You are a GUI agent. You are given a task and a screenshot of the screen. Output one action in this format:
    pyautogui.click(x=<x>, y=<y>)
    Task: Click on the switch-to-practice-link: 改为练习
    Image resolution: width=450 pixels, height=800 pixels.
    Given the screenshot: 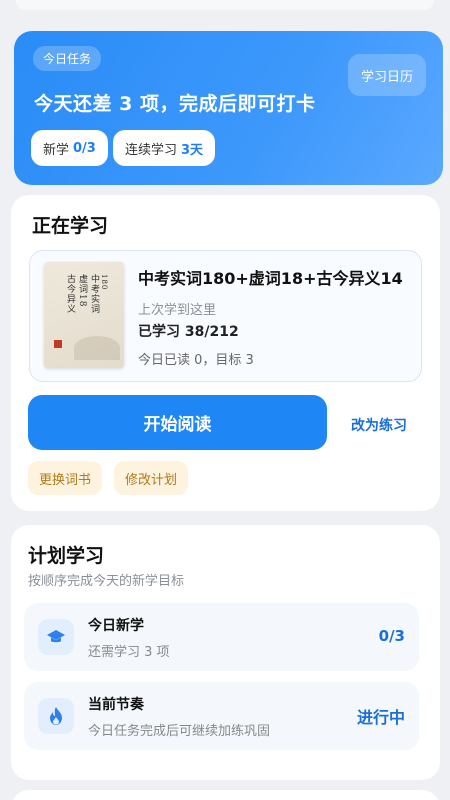 What is the action you would take?
    pyautogui.click(x=379, y=425)
    